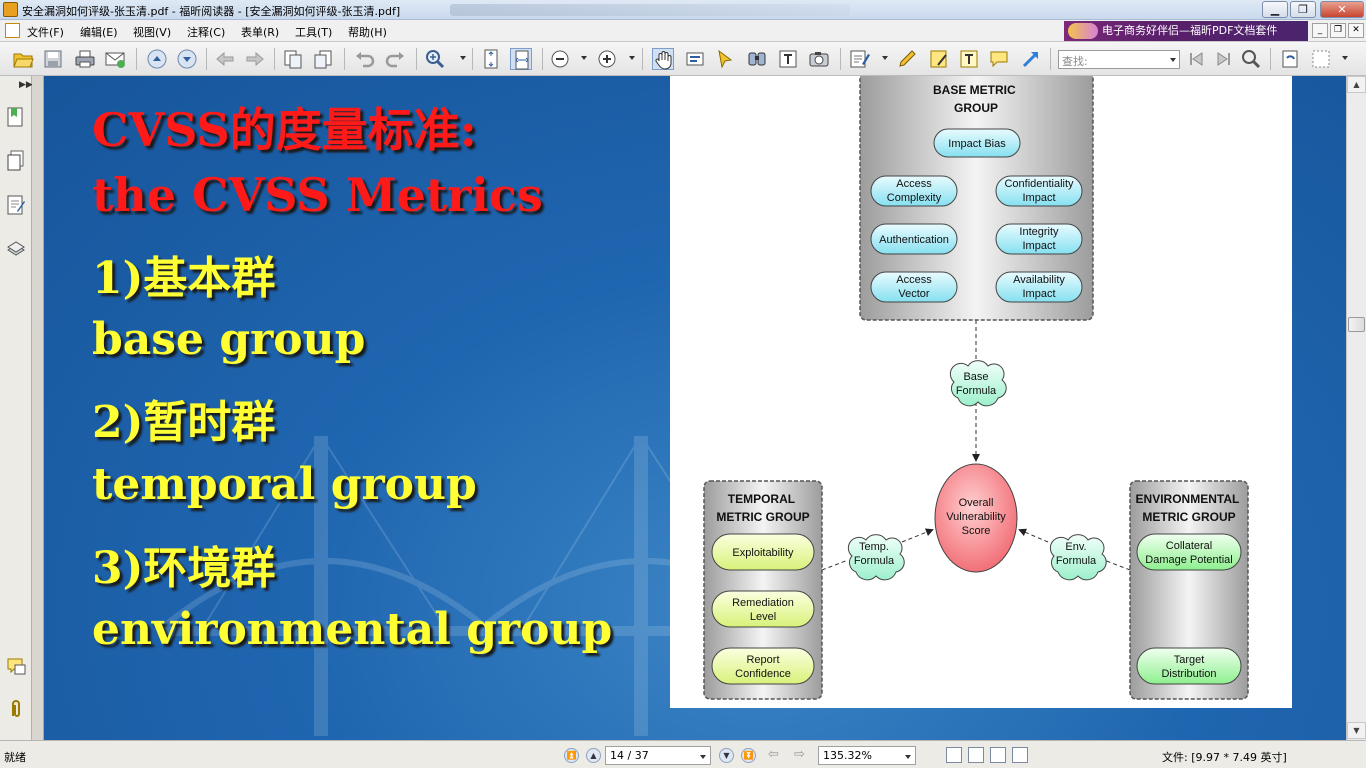 The width and height of the screenshot is (1366, 768). What do you see at coordinates (152, 32) in the screenshot?
I see `menu-view: 视图(V)` at bounding box center [152, 32].